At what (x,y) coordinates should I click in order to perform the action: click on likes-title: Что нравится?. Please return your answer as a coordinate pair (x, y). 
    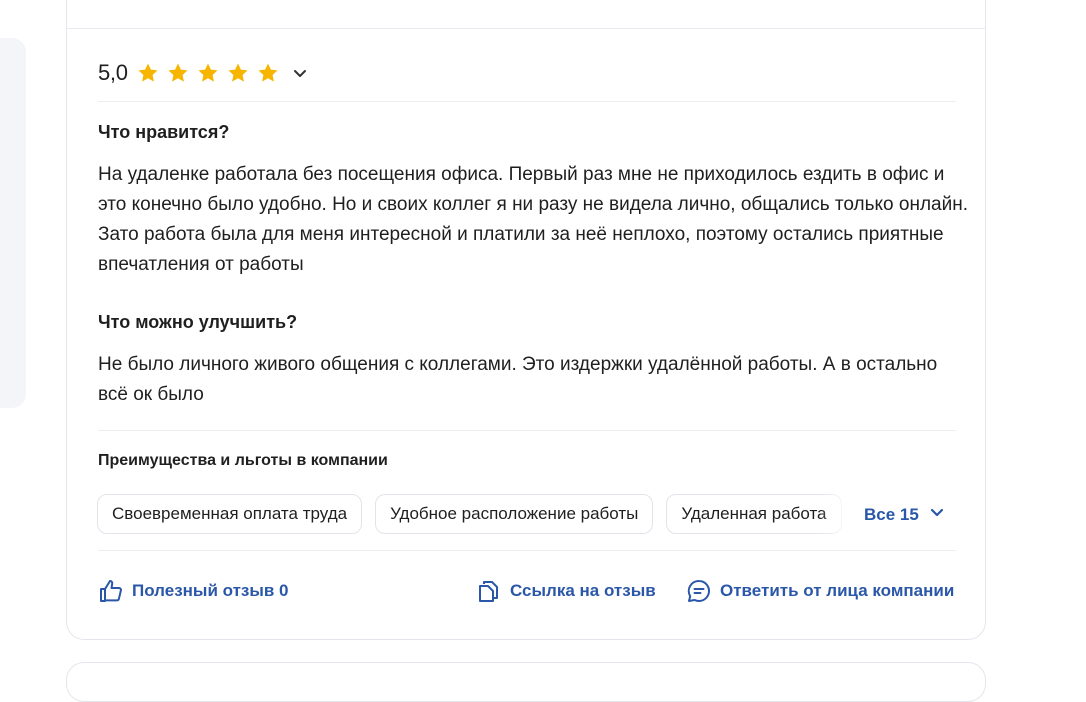
    Looking at the image, I should click on (164, 132).